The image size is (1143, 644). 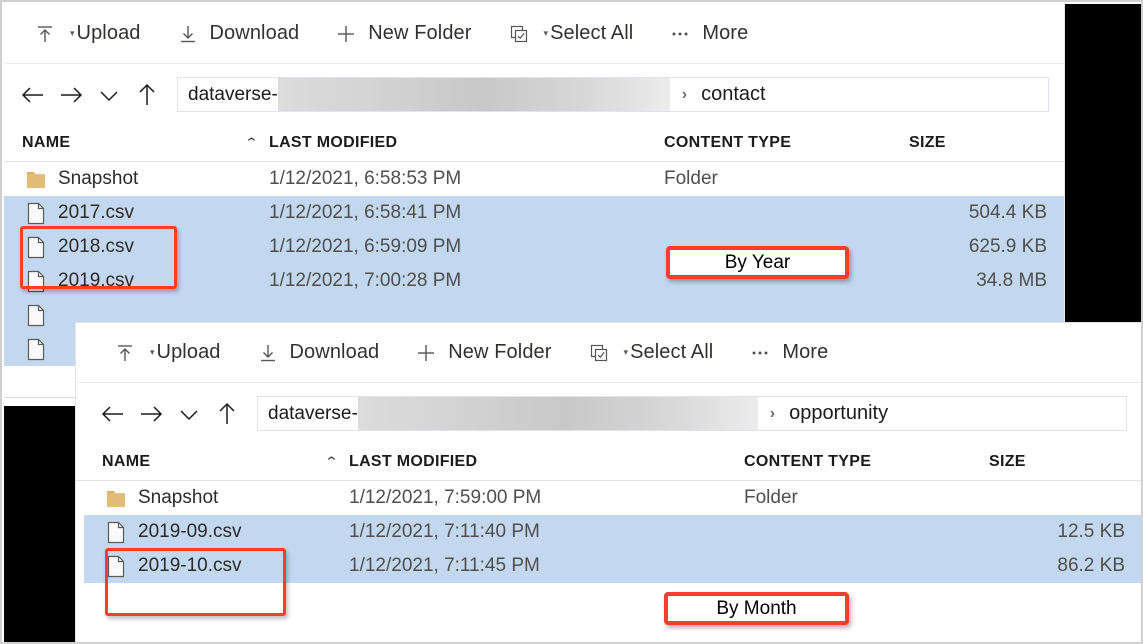 I want to click on annotation-label-by-month-text: By Month, so click(x=756, y=608).